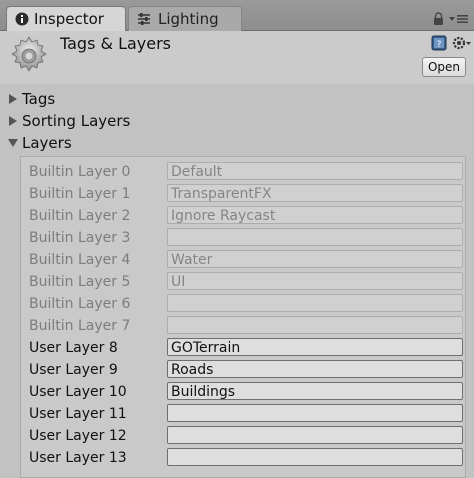 The width and height of the screenshot is (474, 478). What do you see at coordinates (80, 260) in the screenshot?
I see `layer-name: Builtin Layer 4` at bounding box center [80, 260].